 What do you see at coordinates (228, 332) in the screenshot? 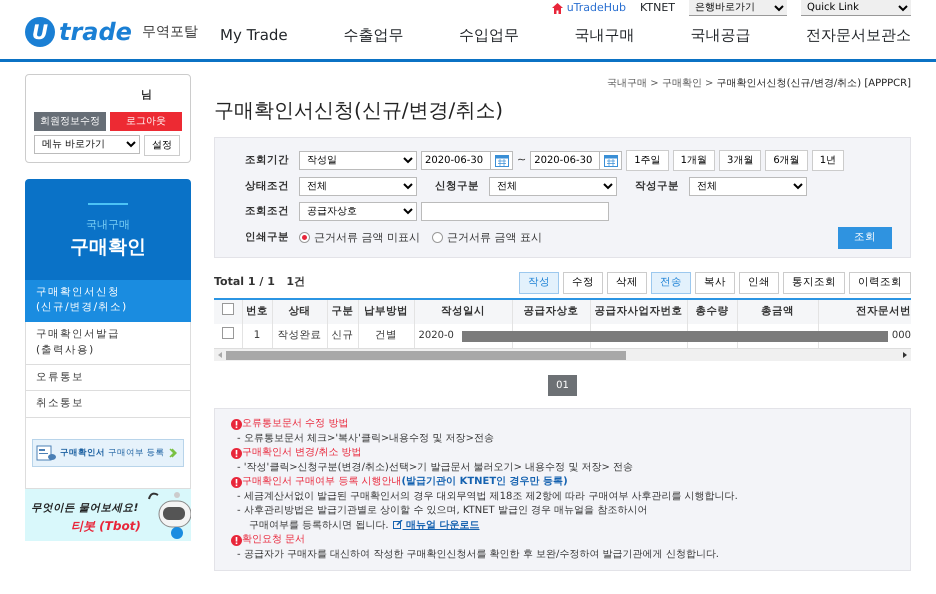
I see `row-checkbox` at bounding box center [228, 332].